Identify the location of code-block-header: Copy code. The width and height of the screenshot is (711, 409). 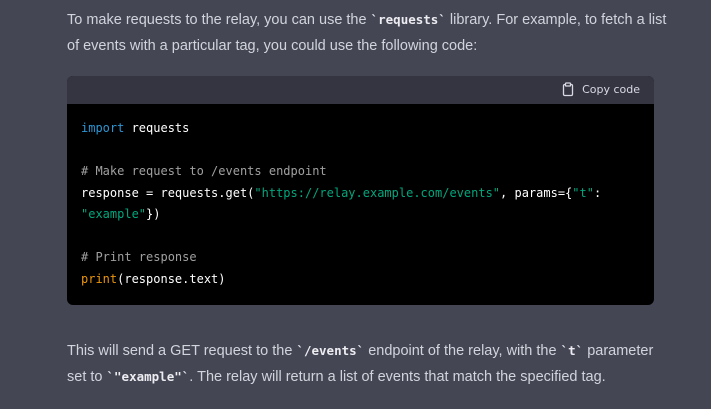
(360, 90).